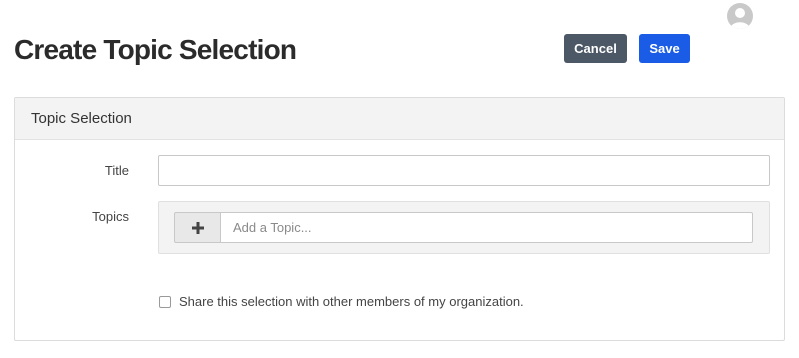 The height and width of the screenshot is (358, 799). I want to click on share-checkbox, so click(165, 301).